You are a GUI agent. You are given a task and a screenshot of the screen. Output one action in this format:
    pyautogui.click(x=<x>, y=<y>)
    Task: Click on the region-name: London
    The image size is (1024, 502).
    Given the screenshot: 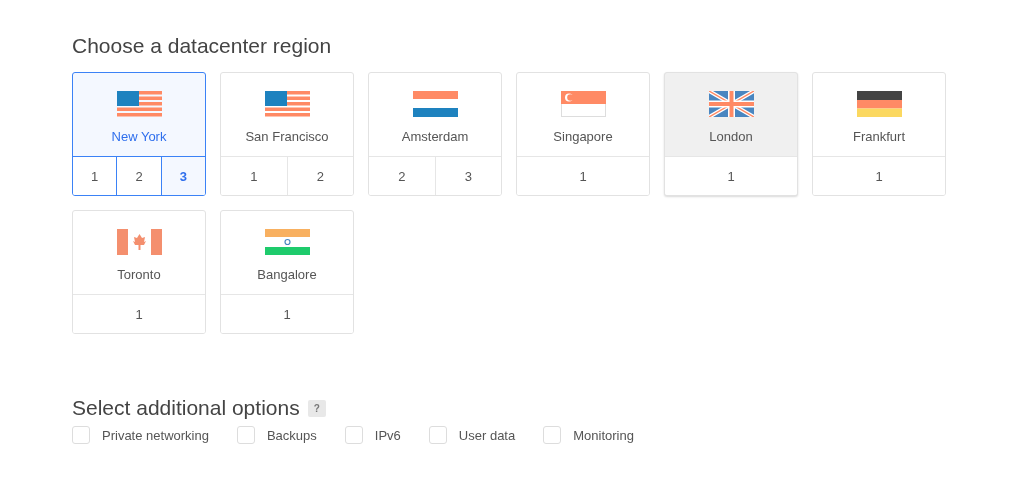 What is the action you would take?
    pyautogui.click(x=731, y=136)
    